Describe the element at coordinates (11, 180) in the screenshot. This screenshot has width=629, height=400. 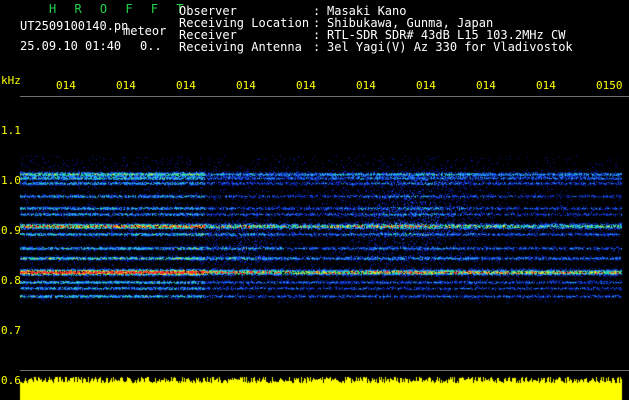
I see `freq-label: 1.0` at that location.